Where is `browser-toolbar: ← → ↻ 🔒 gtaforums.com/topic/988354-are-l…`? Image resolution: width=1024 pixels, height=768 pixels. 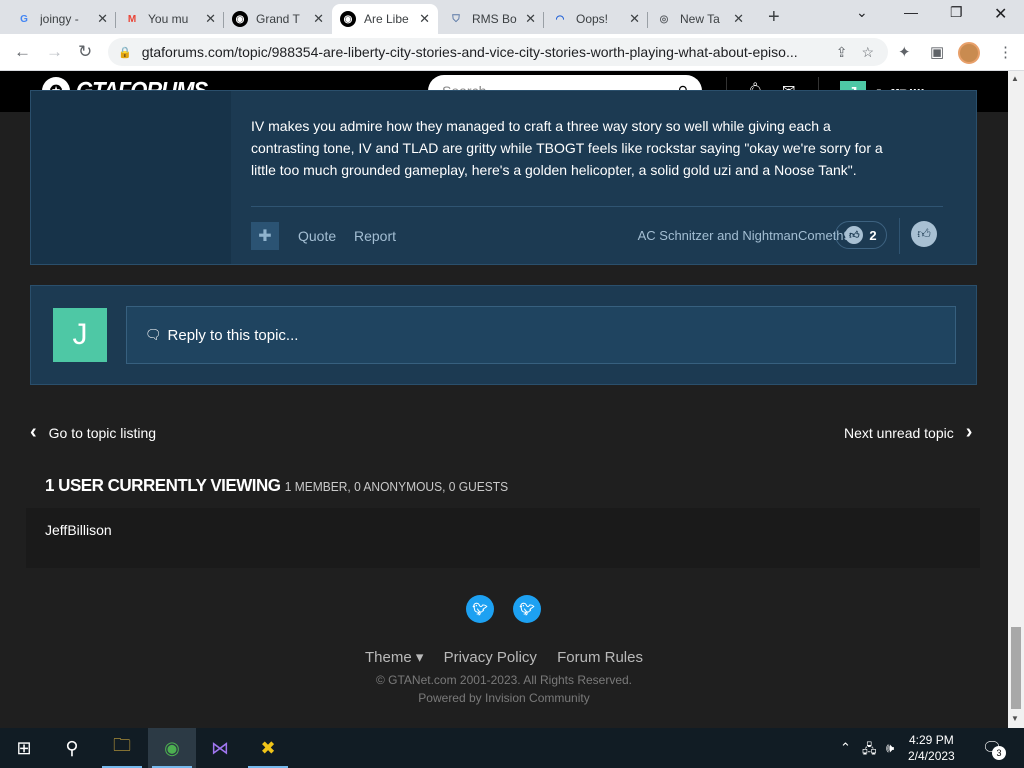 browser-toolbar: ← → ↻ 🔒 gtaforums.com/topic/988354-are-l… is located at coordinates (512, 52).